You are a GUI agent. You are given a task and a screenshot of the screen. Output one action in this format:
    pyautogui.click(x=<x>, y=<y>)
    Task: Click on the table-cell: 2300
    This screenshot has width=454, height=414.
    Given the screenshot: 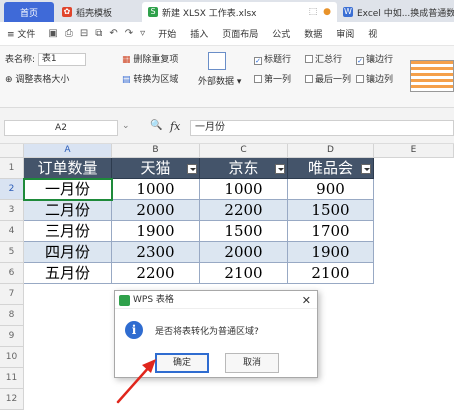 What is the action you would take?
    pyautogui.click(x=156, y=252)
    